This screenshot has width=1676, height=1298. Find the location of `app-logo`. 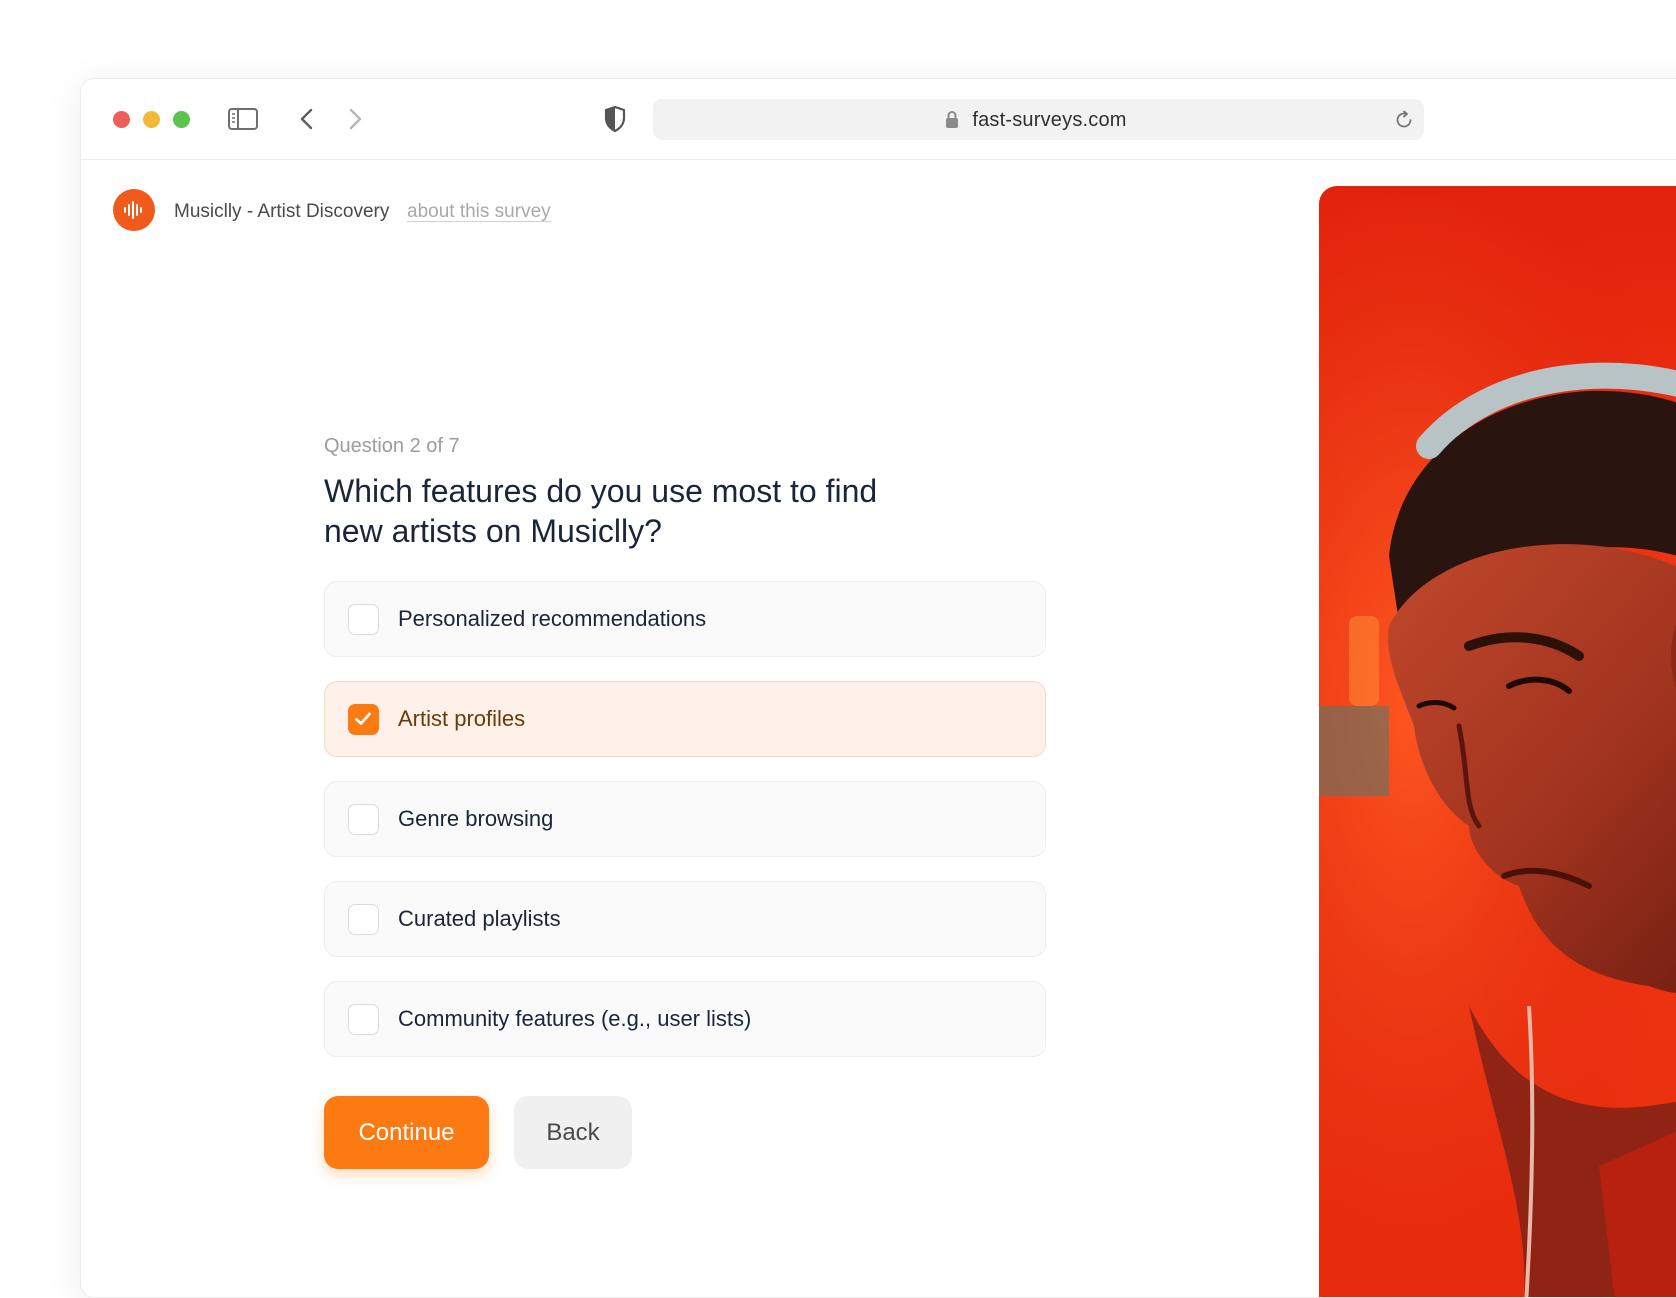

app-logo is located at coordinates (134, 210).